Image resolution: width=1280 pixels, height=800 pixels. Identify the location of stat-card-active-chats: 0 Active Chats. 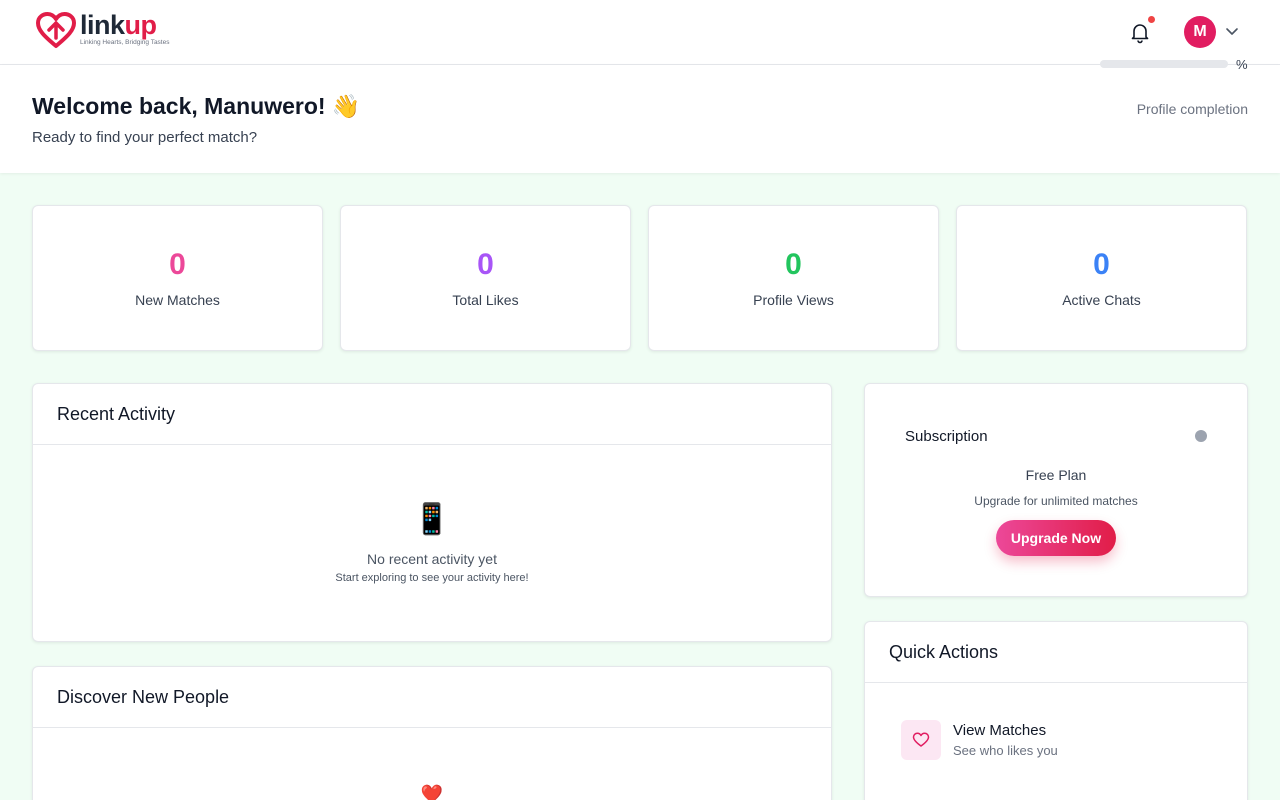
(1101, 278).